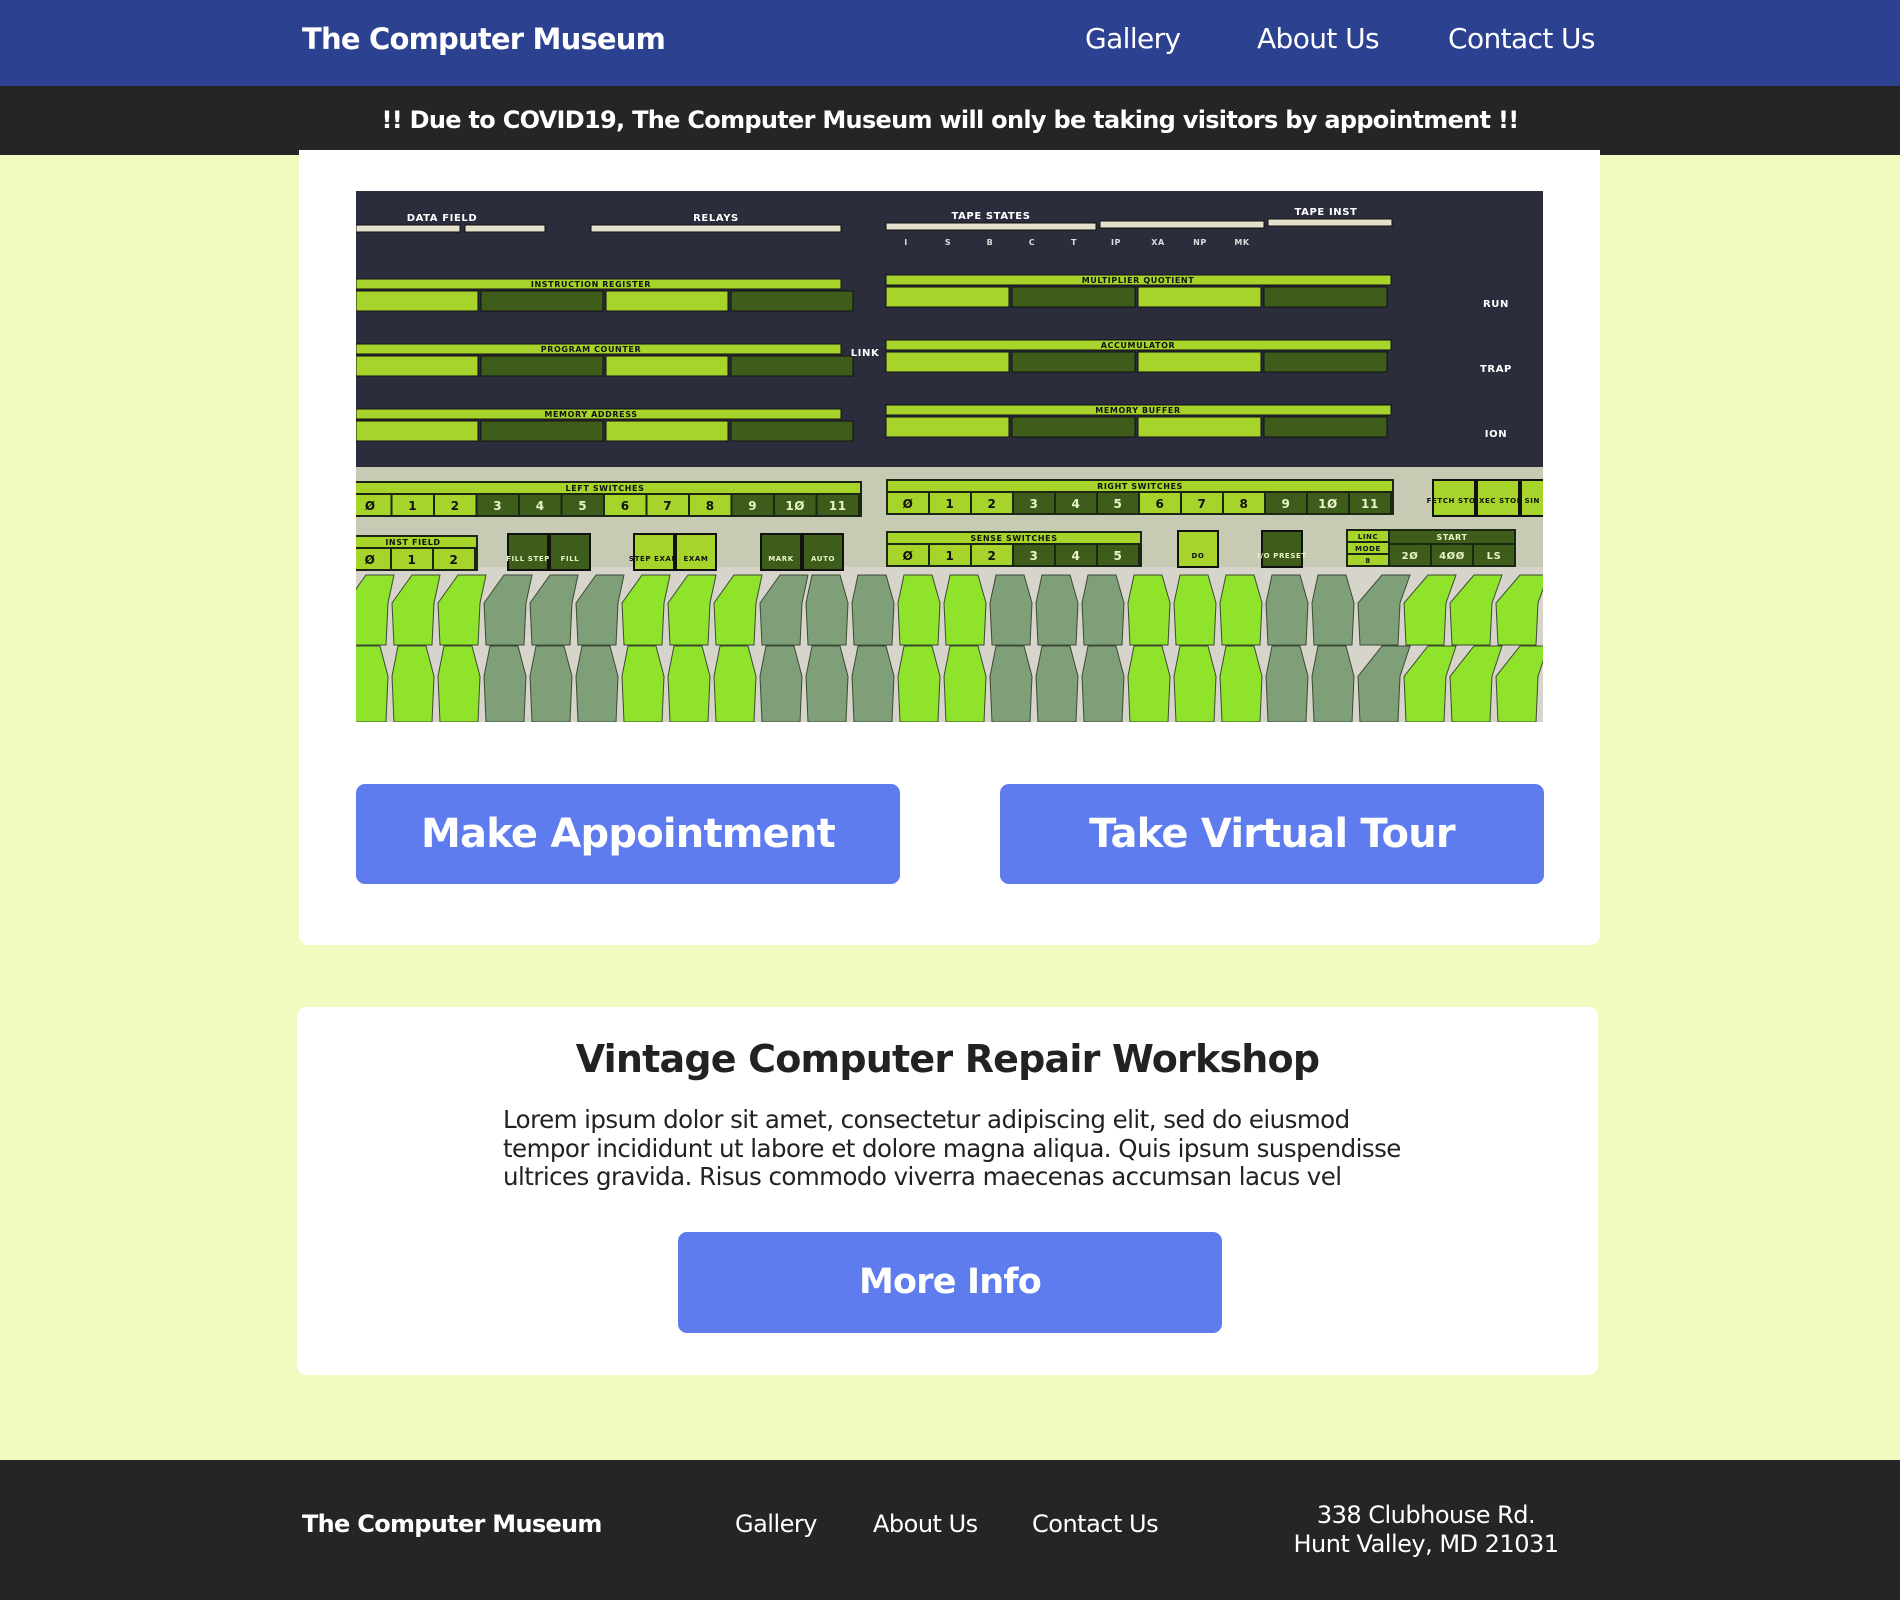 This screenshot has width=1900, height=1600. Describe the element at coordinates (452, 1524) in the screenshot. I see `footer-logo: The Computer Museum` at that location.